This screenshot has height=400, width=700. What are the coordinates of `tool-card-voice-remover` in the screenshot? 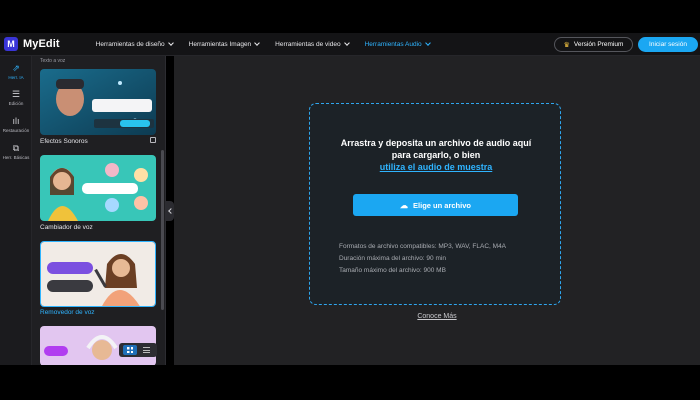 It's located at (98, 274).